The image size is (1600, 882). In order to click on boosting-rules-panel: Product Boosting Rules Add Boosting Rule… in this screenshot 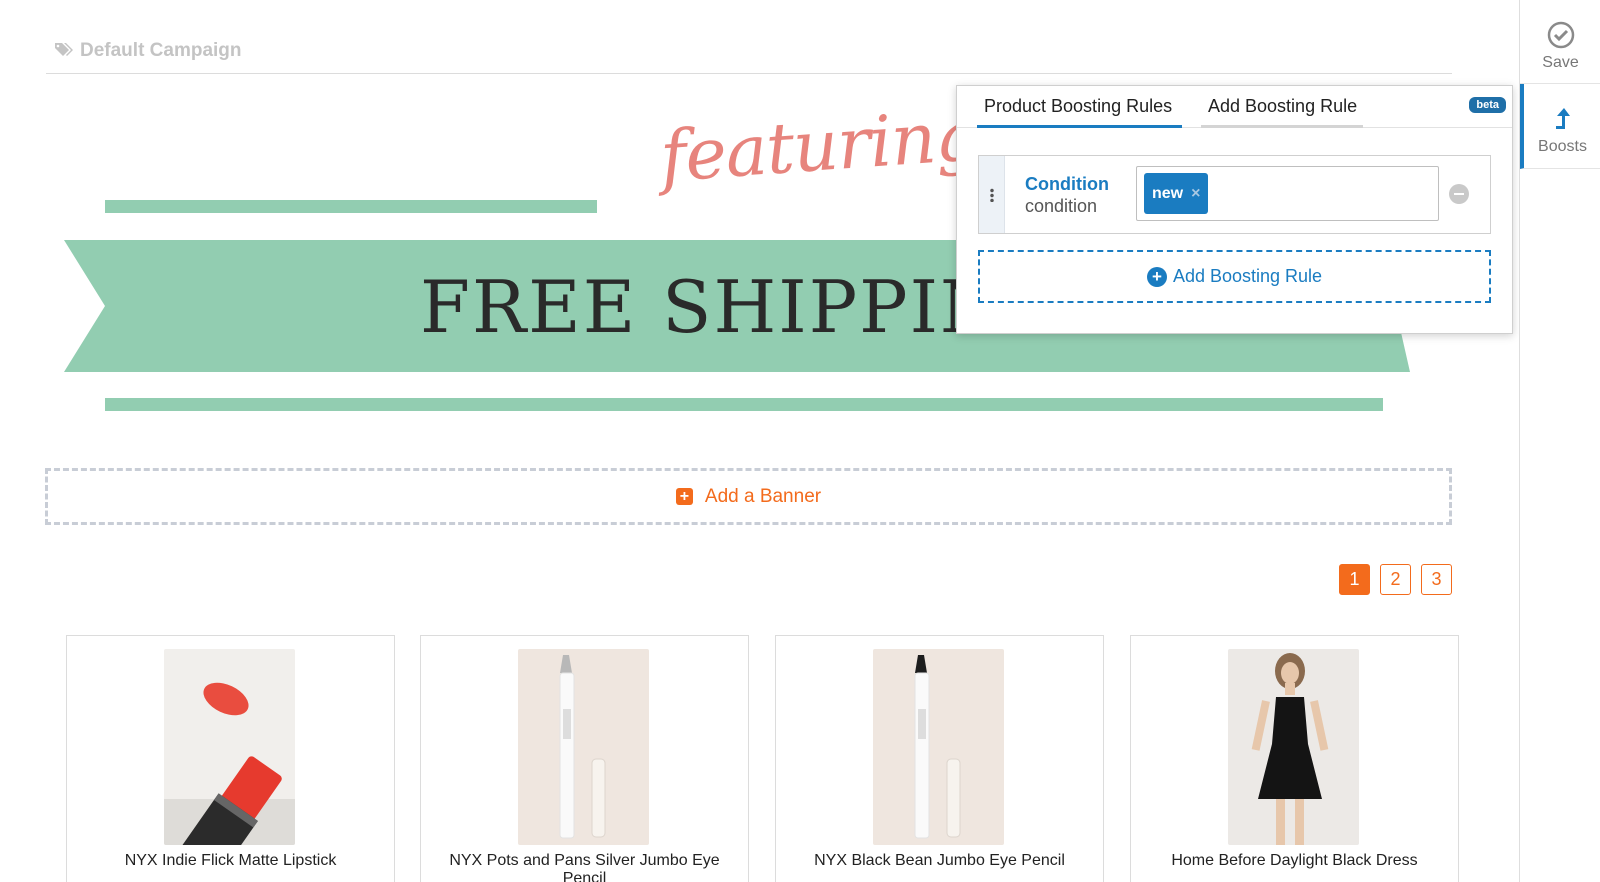, I will do `click(1234, 209)`.